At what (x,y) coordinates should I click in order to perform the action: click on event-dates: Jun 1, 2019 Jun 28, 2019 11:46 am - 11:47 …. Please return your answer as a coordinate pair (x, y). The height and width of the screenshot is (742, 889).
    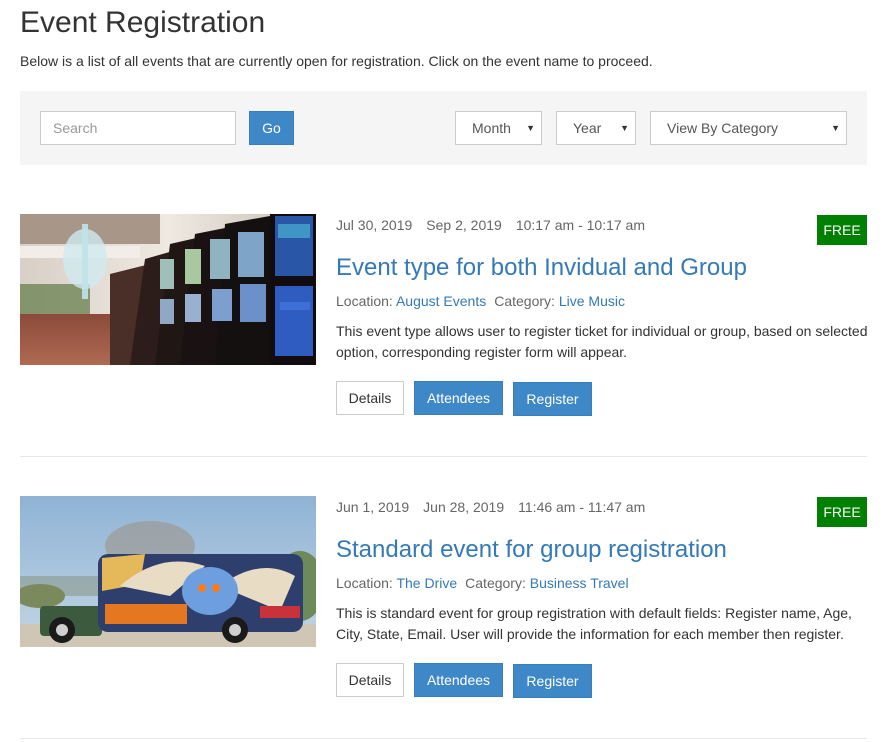
    Looking at the image, I should click on (497, 507).